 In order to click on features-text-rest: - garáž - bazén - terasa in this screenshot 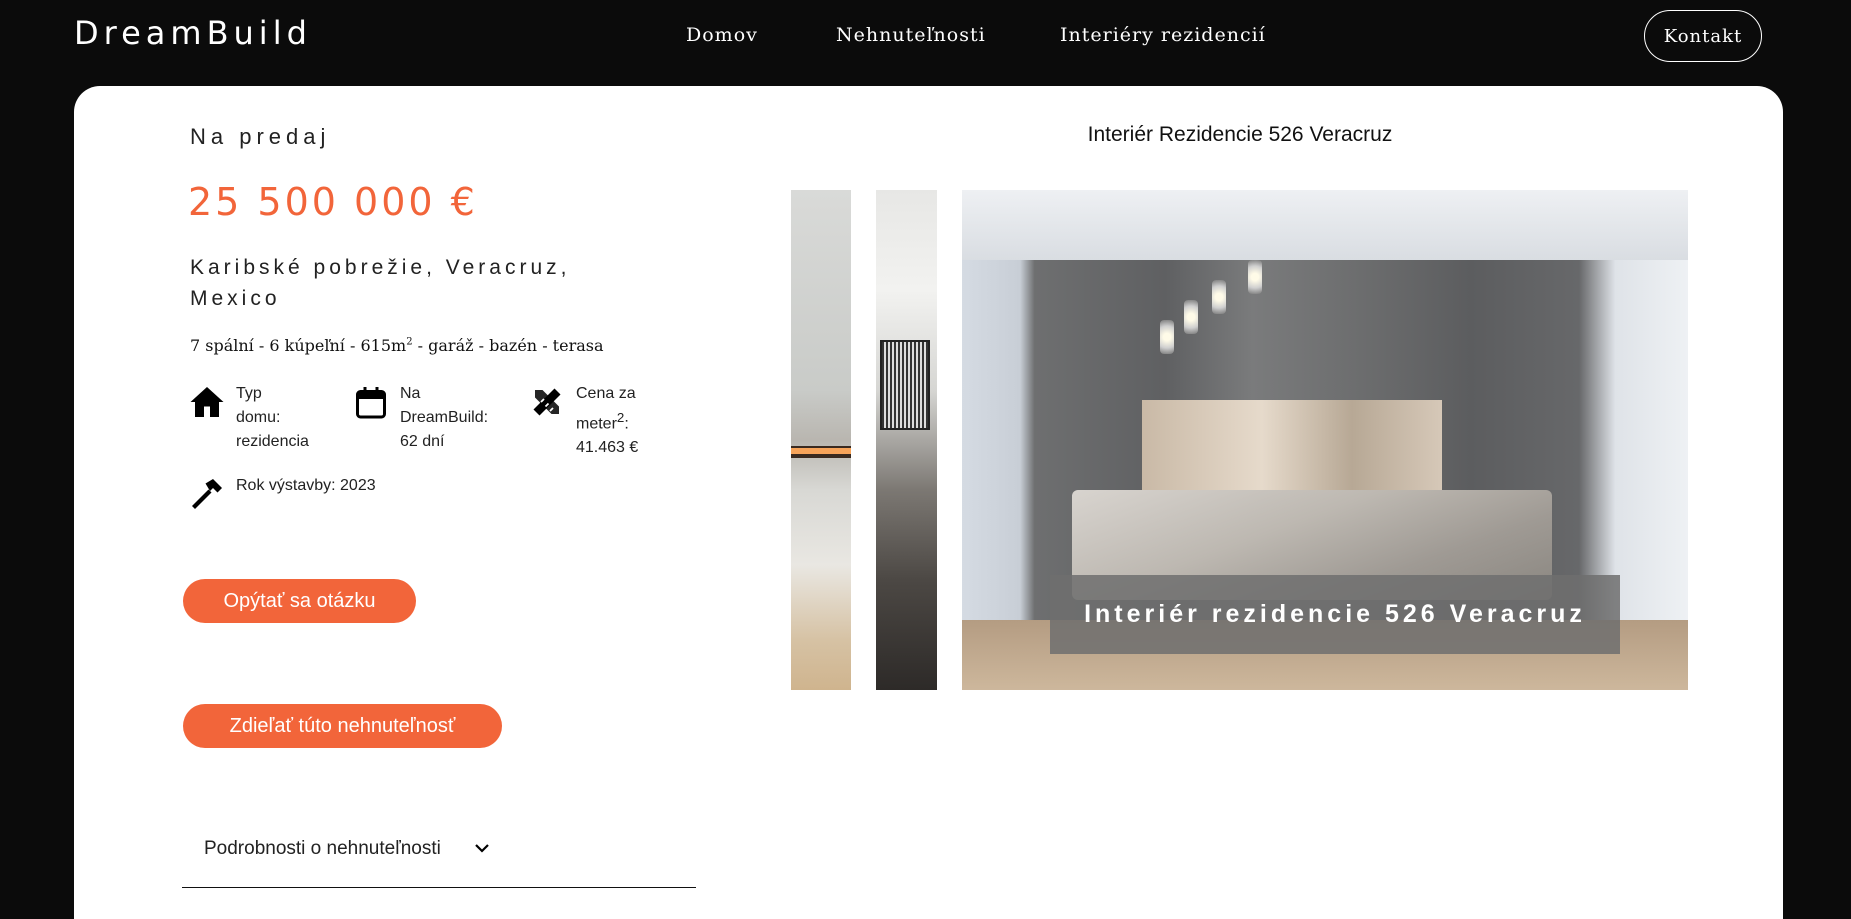, I will do `click(508, 345)`.